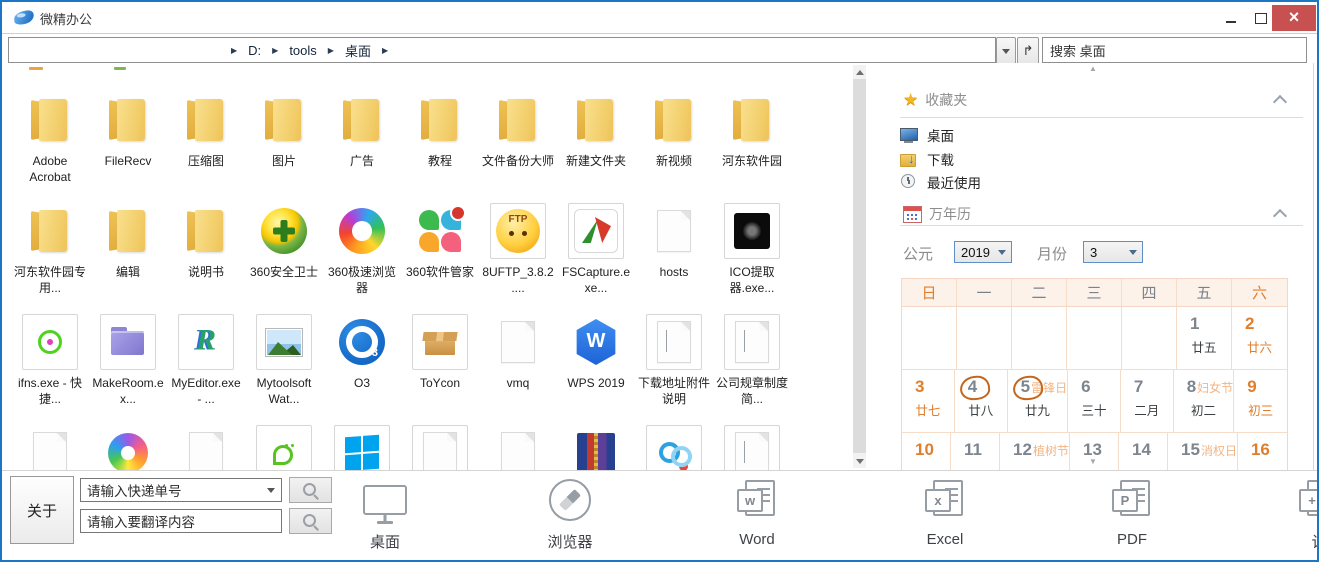 Image resolution: width=1319 pixels, height=562 pixels. I want to click on scroll-thumb, so click(859, 266).